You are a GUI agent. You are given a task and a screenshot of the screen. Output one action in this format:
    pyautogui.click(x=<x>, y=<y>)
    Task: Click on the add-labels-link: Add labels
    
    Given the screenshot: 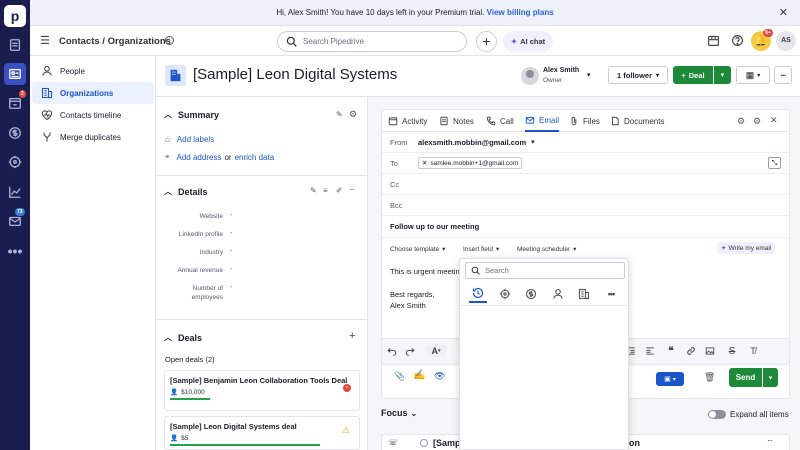 What is the action you would take?
    pyautogui.click(x=195, y=139)
    